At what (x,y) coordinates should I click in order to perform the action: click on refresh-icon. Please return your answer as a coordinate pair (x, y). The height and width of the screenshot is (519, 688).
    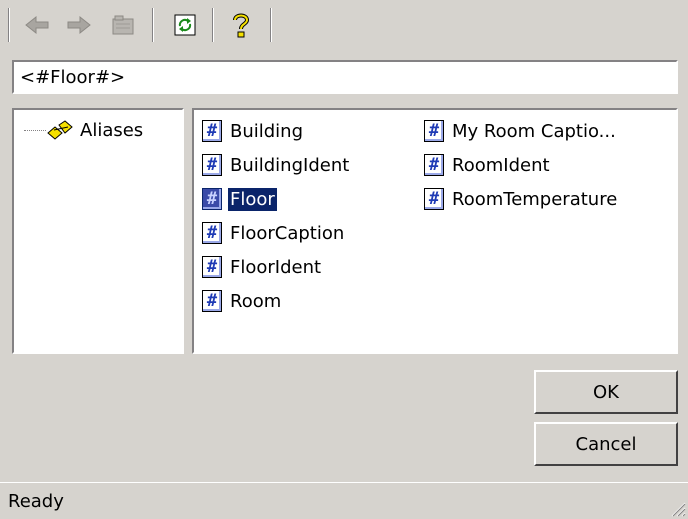
    Looking at the image, I should click on (185, 25).